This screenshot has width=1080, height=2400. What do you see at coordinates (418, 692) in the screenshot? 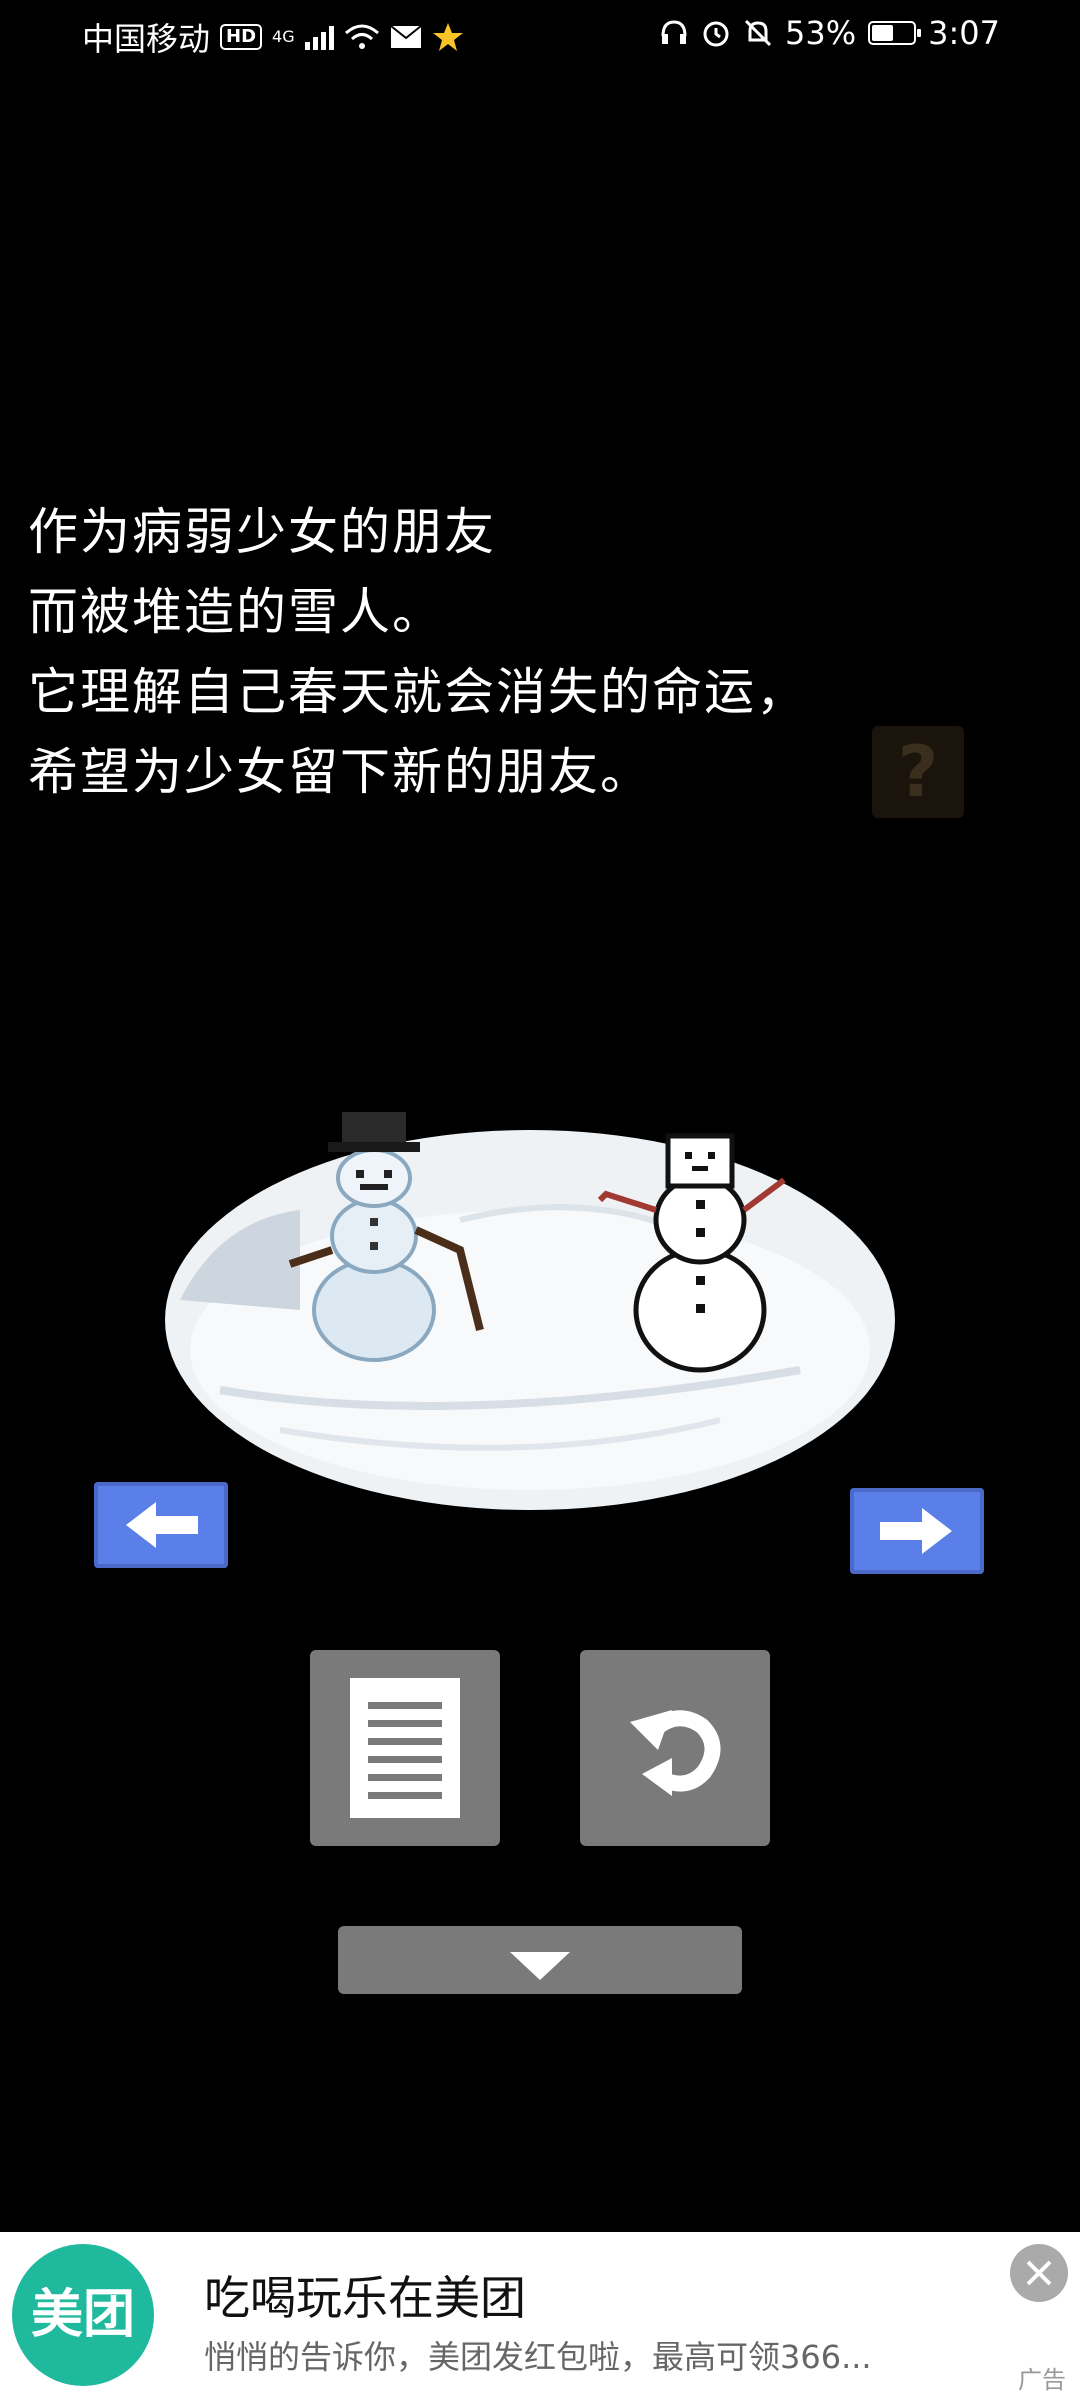
I see `story-line: 它理解自己春天就会消失的命运，` at bounding box center [418, 692].